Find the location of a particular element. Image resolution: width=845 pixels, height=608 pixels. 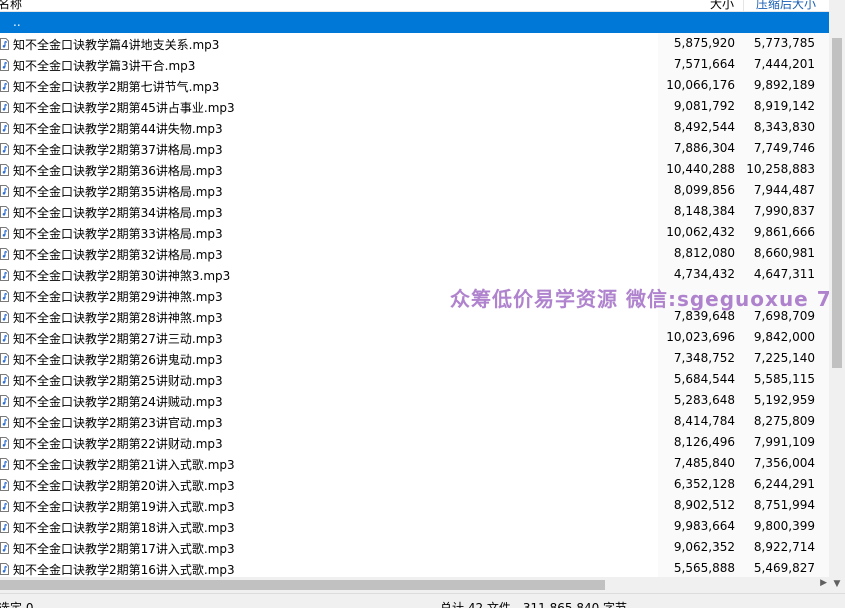

file-name: 知不全金口诀教学2期第七讲节气.mp3 is located at coordinates (116, 87).